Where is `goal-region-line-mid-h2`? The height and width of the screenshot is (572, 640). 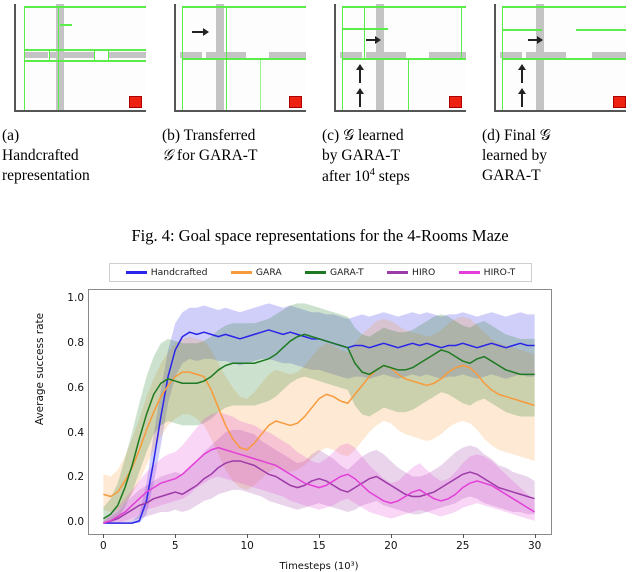
goal-region-line-mid-h2 is located at coordinates (84, 61).